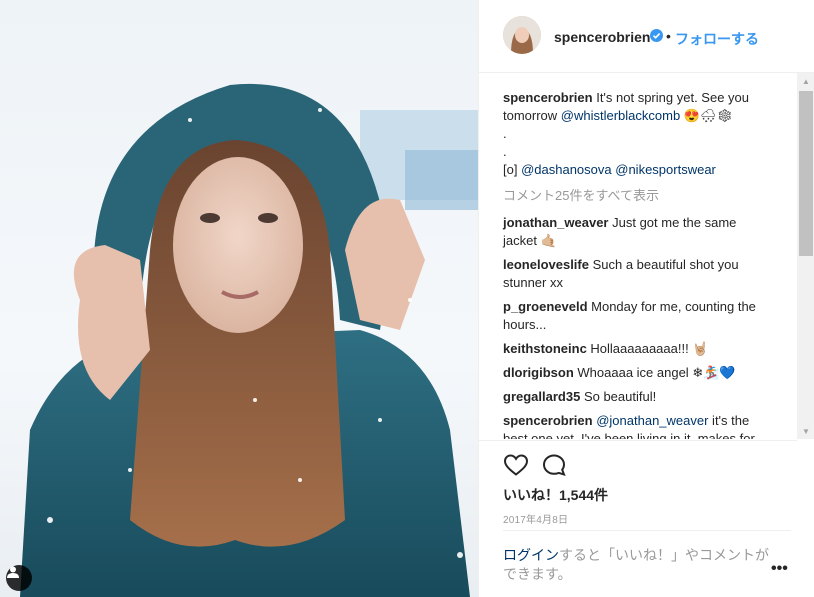 This screenshot has width=814, height=597. I want to click on login-link: ログイン, so click(531, 555).